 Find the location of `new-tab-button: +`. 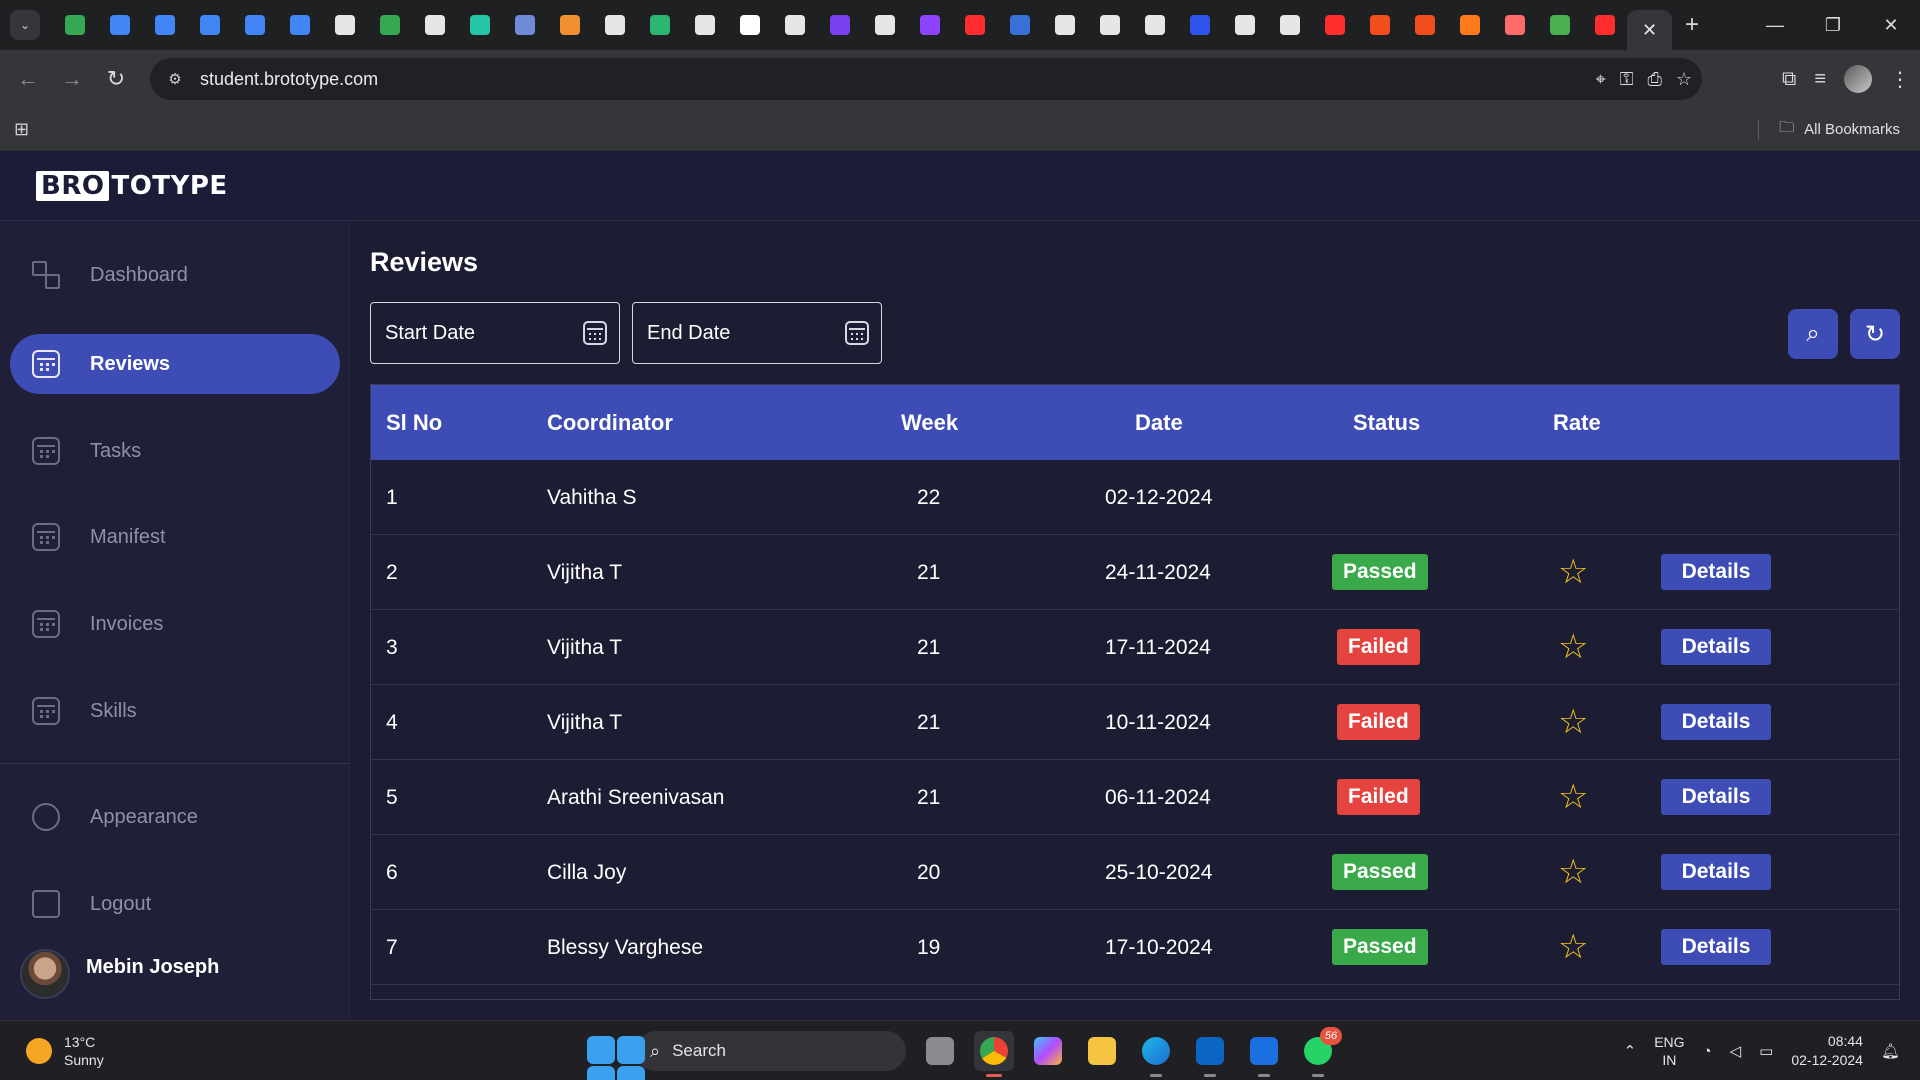

new-tab-button: + is located at coordinates (1692, 25).